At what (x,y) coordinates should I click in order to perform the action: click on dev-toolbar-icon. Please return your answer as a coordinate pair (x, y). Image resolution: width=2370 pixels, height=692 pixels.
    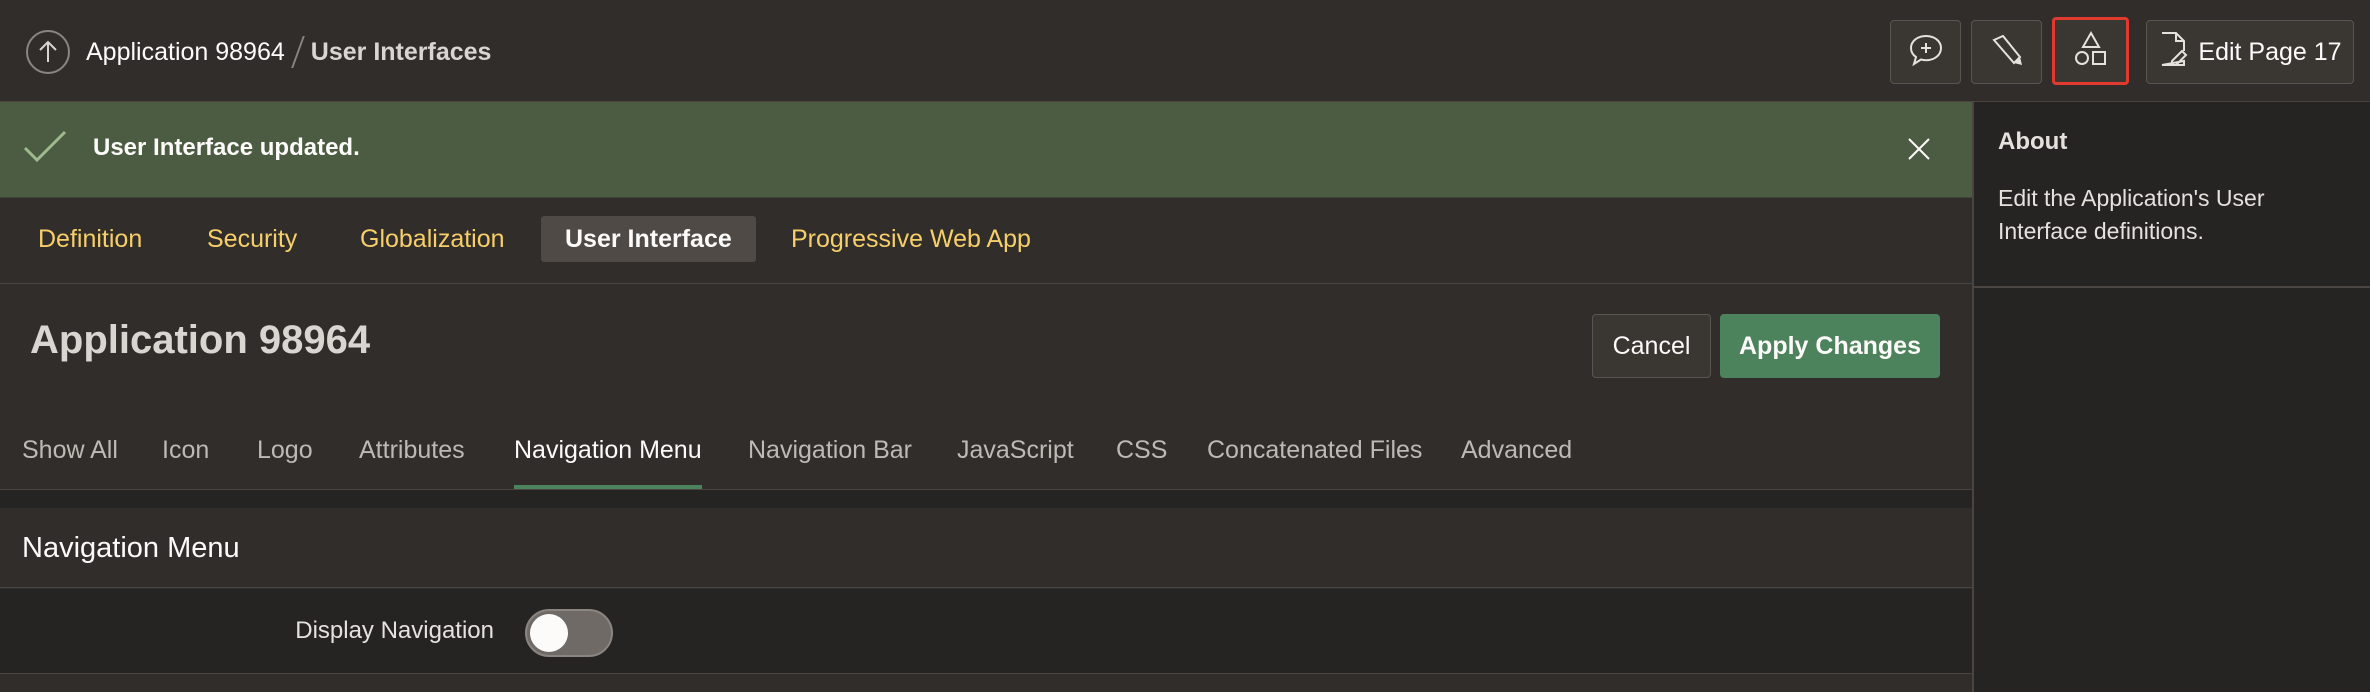
    Looking at the image, I should click on (2007, 52).